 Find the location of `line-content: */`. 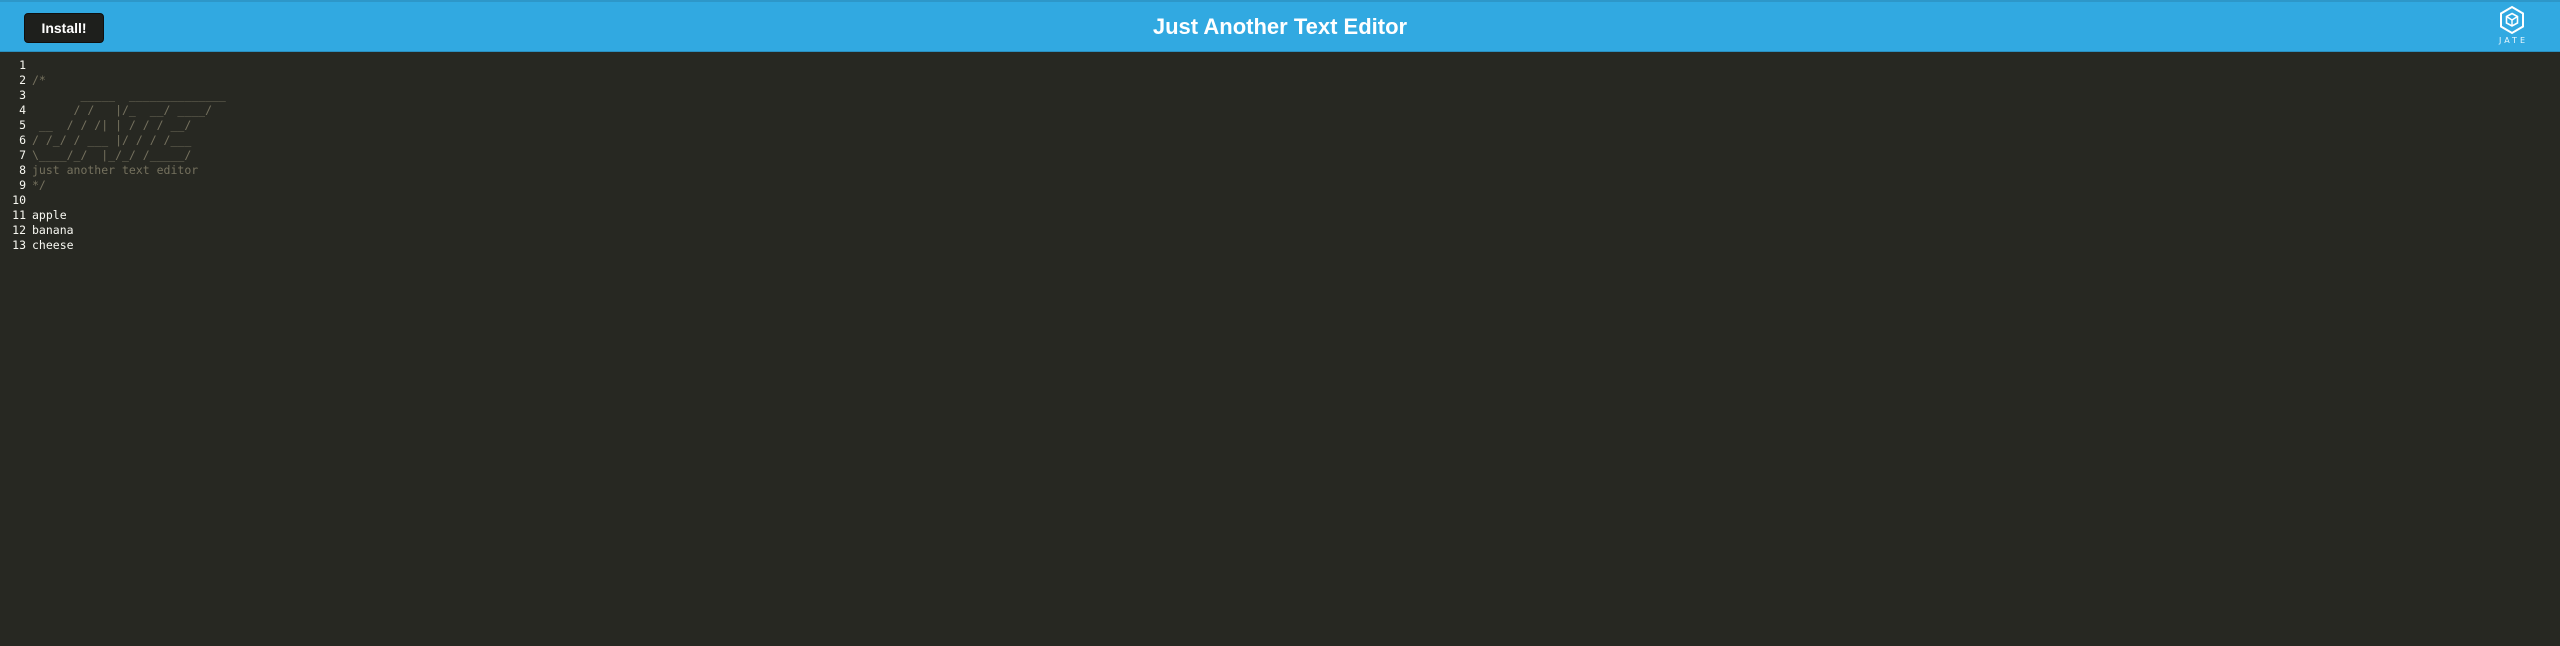

line-content: */ is located at coordinates (1293, 185).